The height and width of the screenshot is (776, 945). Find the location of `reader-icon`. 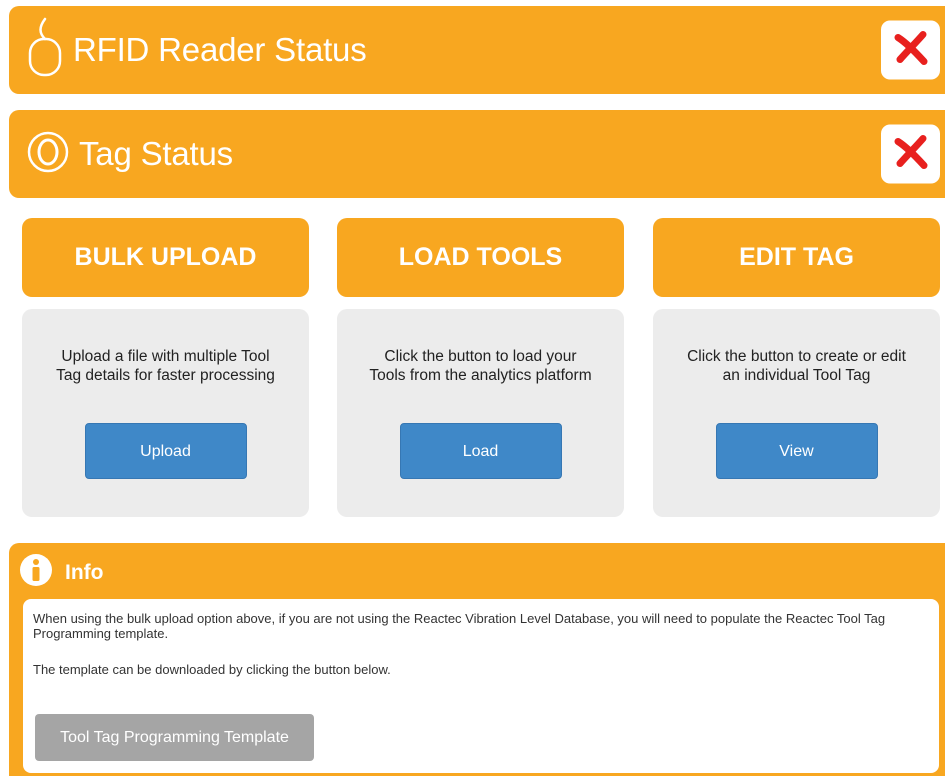

reader-icon is located at coordinates (45, 50).